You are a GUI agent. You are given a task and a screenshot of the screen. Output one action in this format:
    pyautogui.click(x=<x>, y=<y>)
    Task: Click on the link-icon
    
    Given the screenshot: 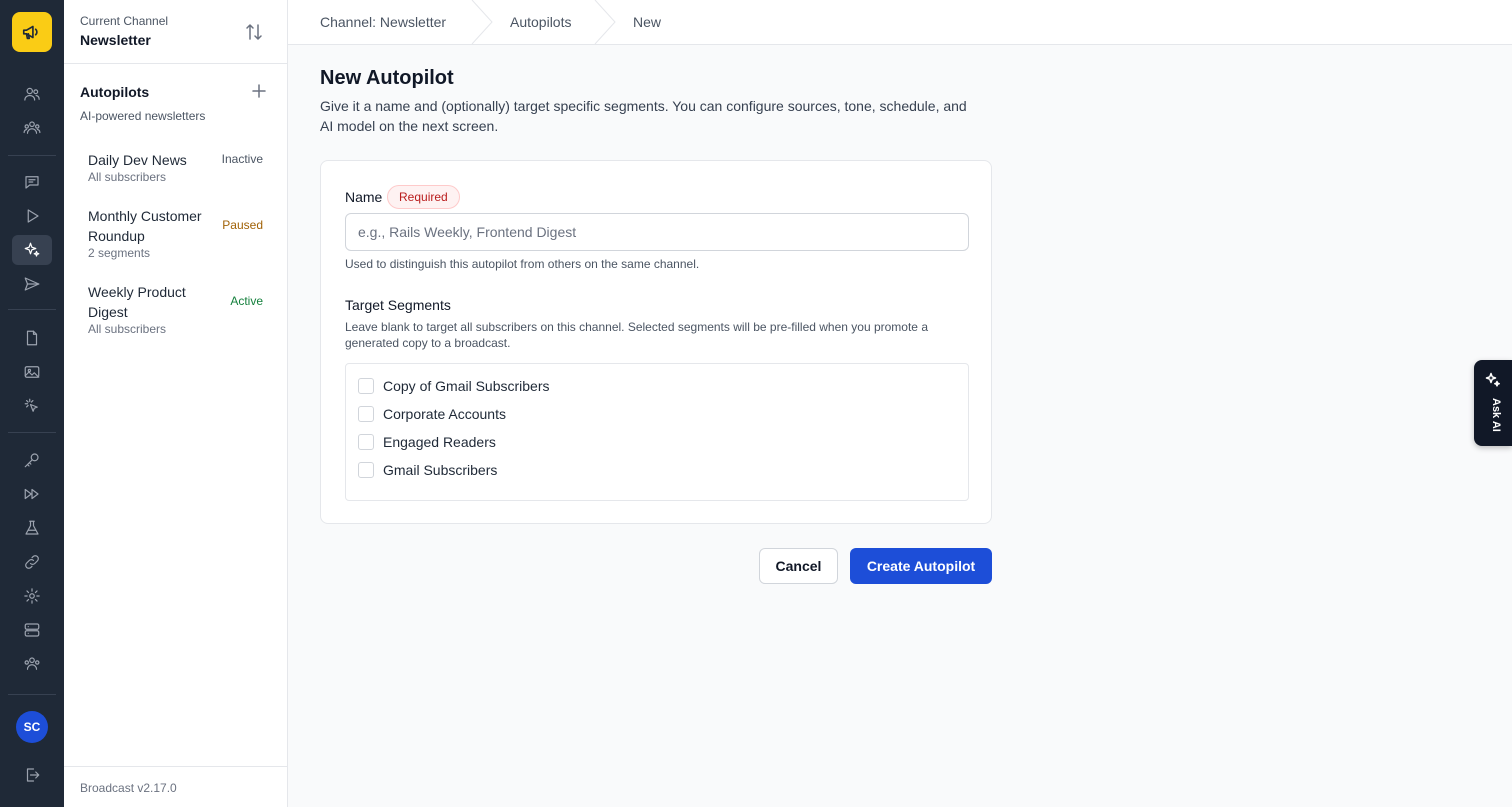 What is the action you would take?
    pyautogui.click(x=32, y=562)
    